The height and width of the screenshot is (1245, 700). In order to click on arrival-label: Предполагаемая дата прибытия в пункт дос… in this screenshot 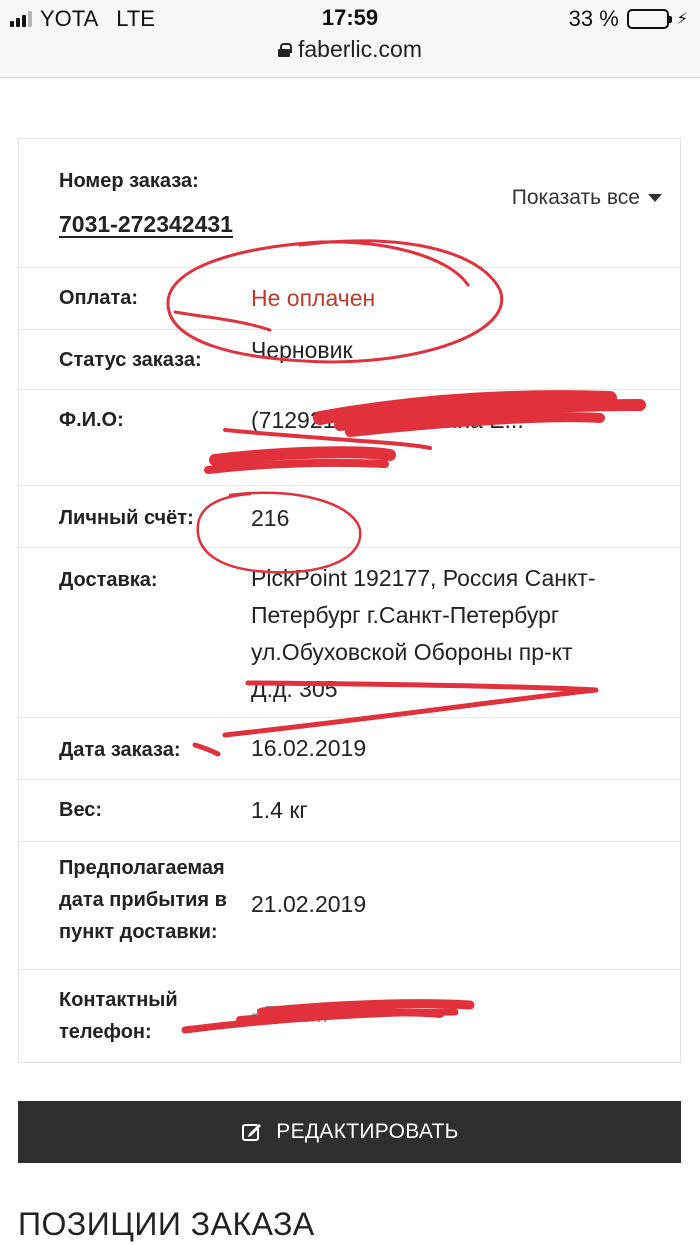, I will do `click(143, 900)`.